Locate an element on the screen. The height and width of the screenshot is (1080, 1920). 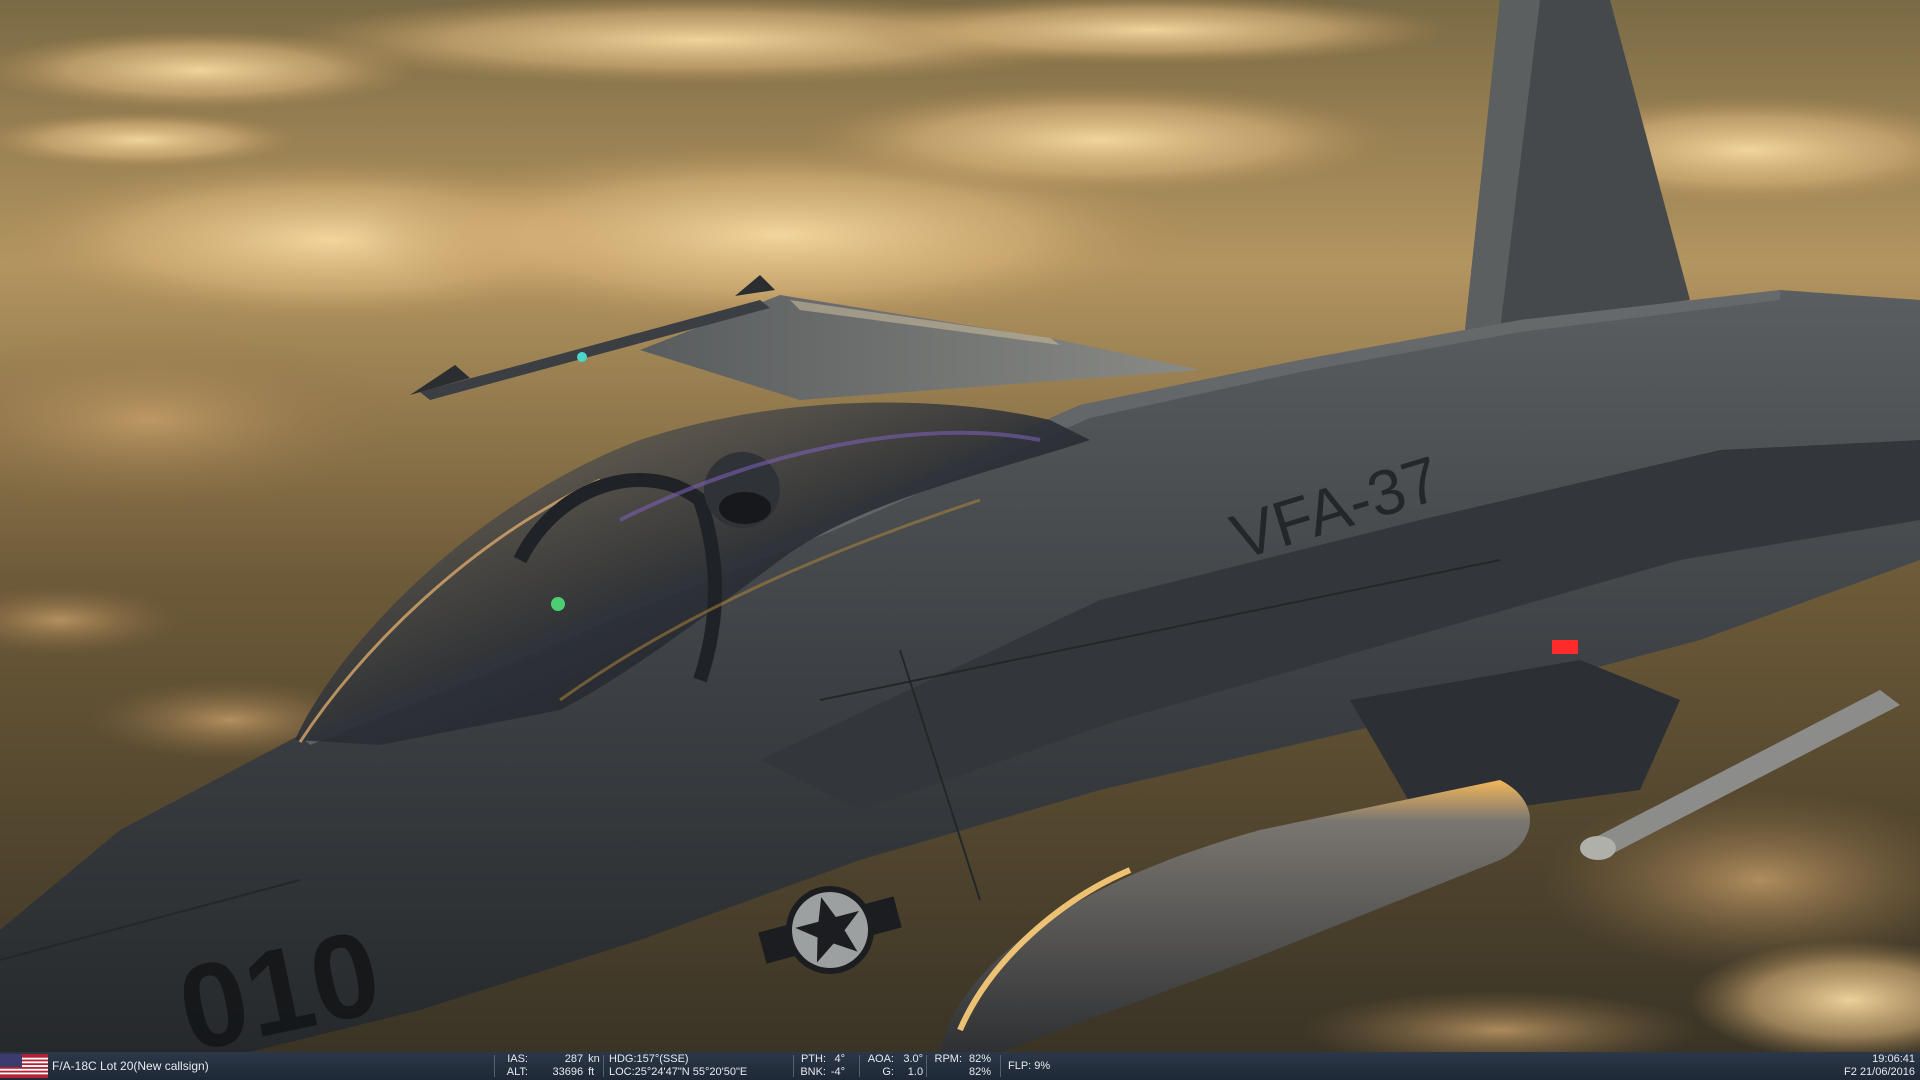
formation-light is located at coordinates (1565, 647).